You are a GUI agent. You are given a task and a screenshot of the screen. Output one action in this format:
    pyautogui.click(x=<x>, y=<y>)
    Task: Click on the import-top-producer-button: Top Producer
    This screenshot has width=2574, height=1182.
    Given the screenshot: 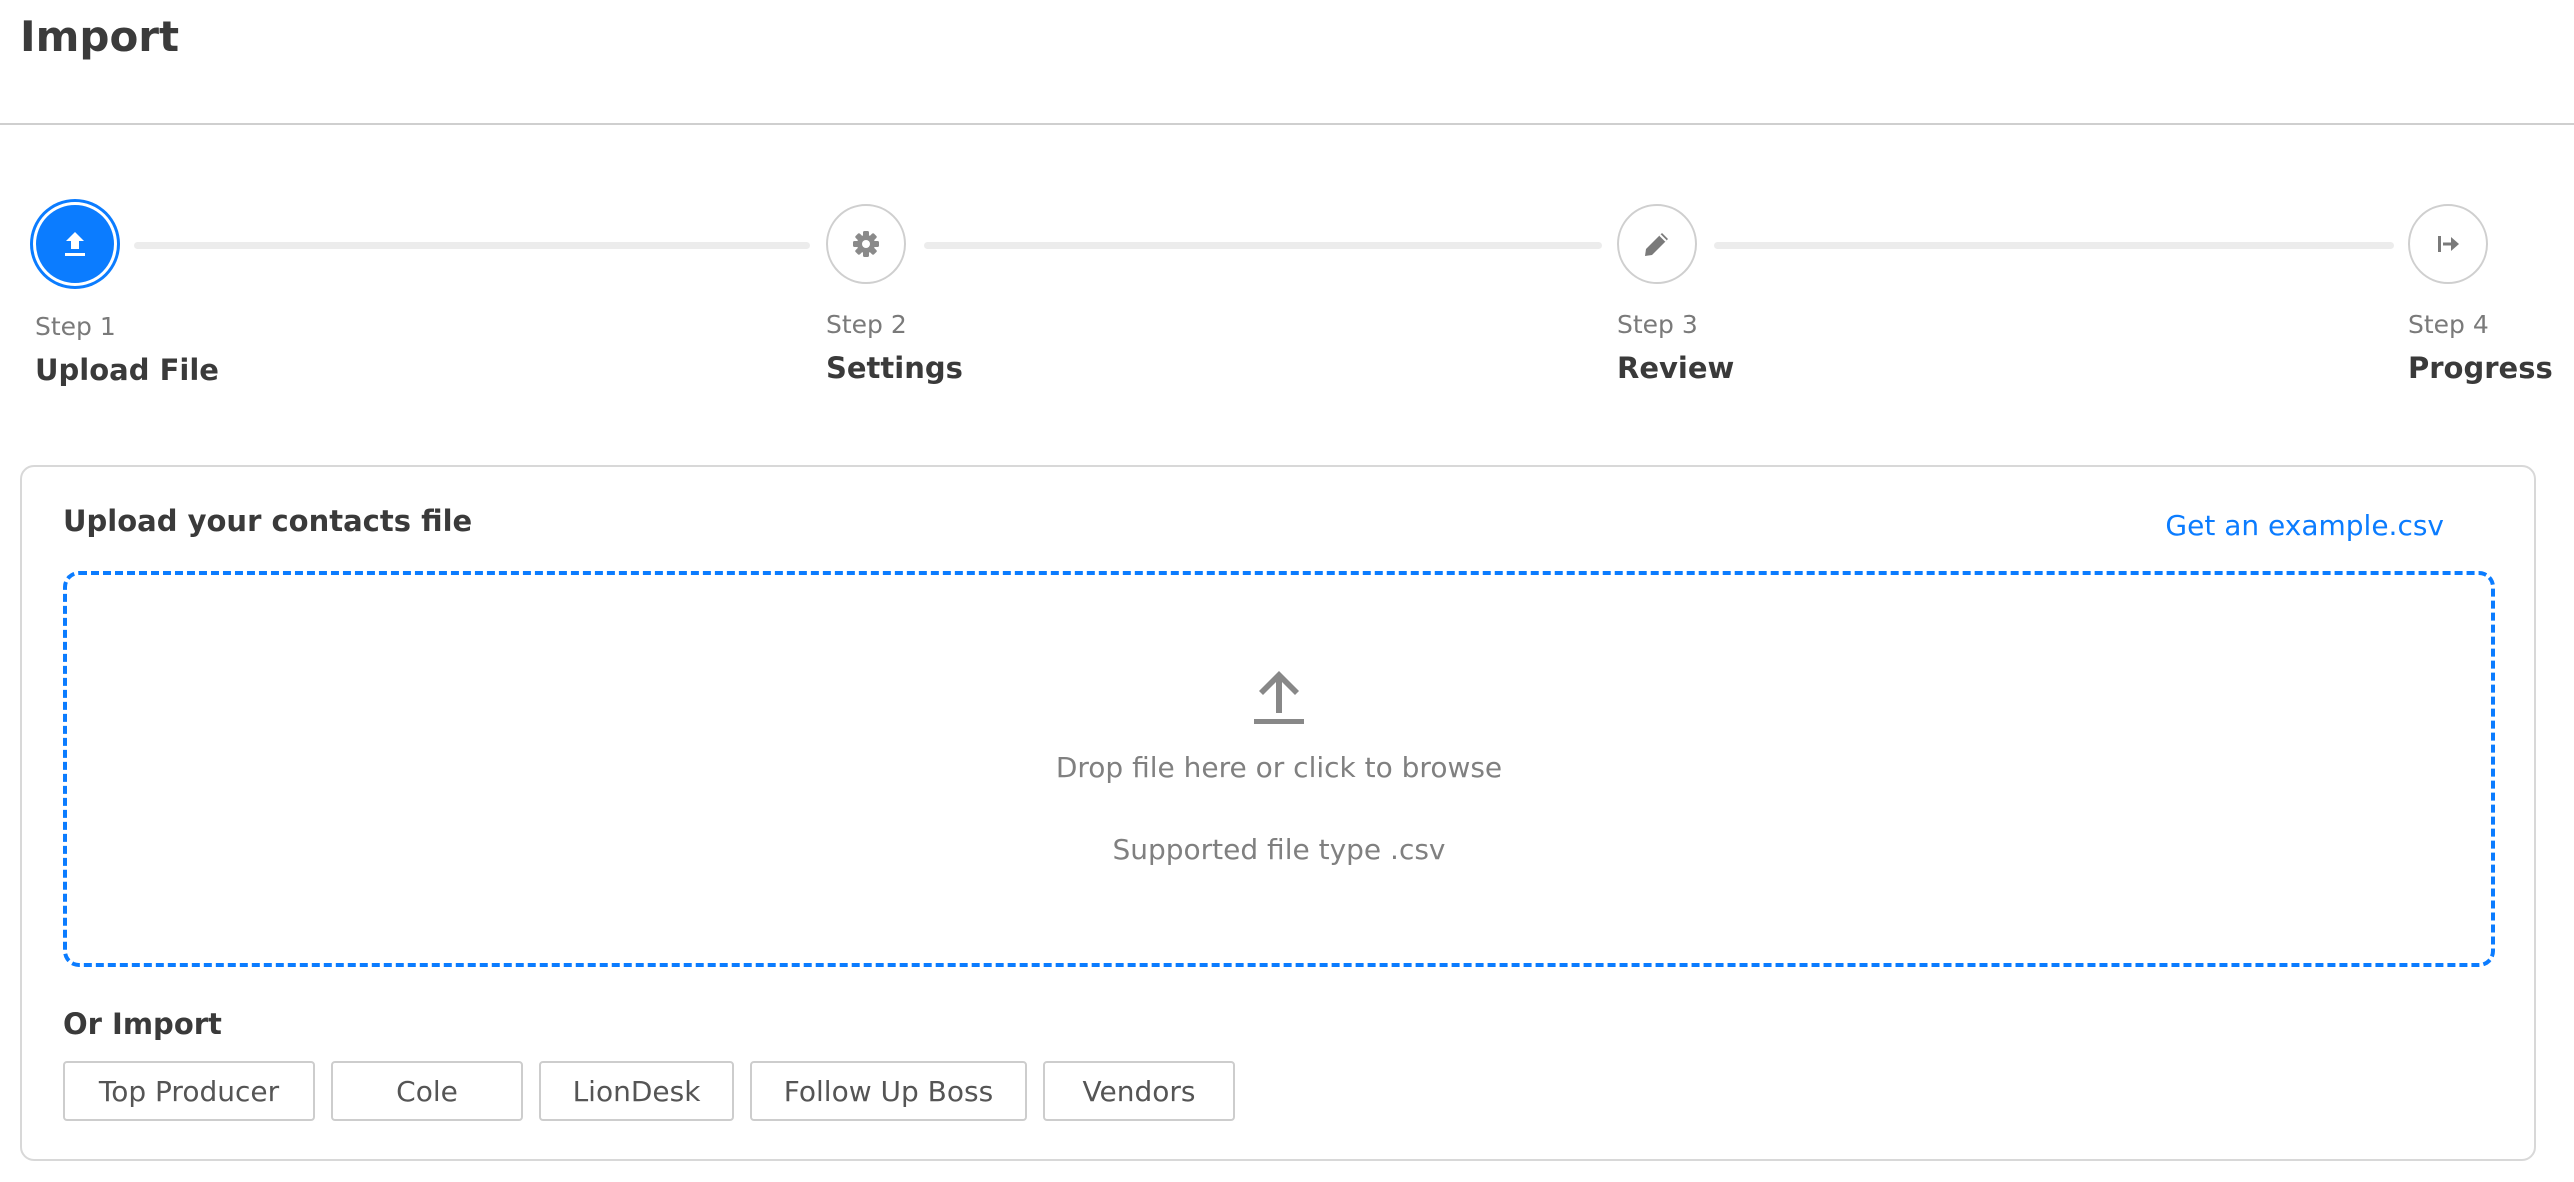 What is the action you would take?
    pyautogui.click(x=189, y=1091)
    